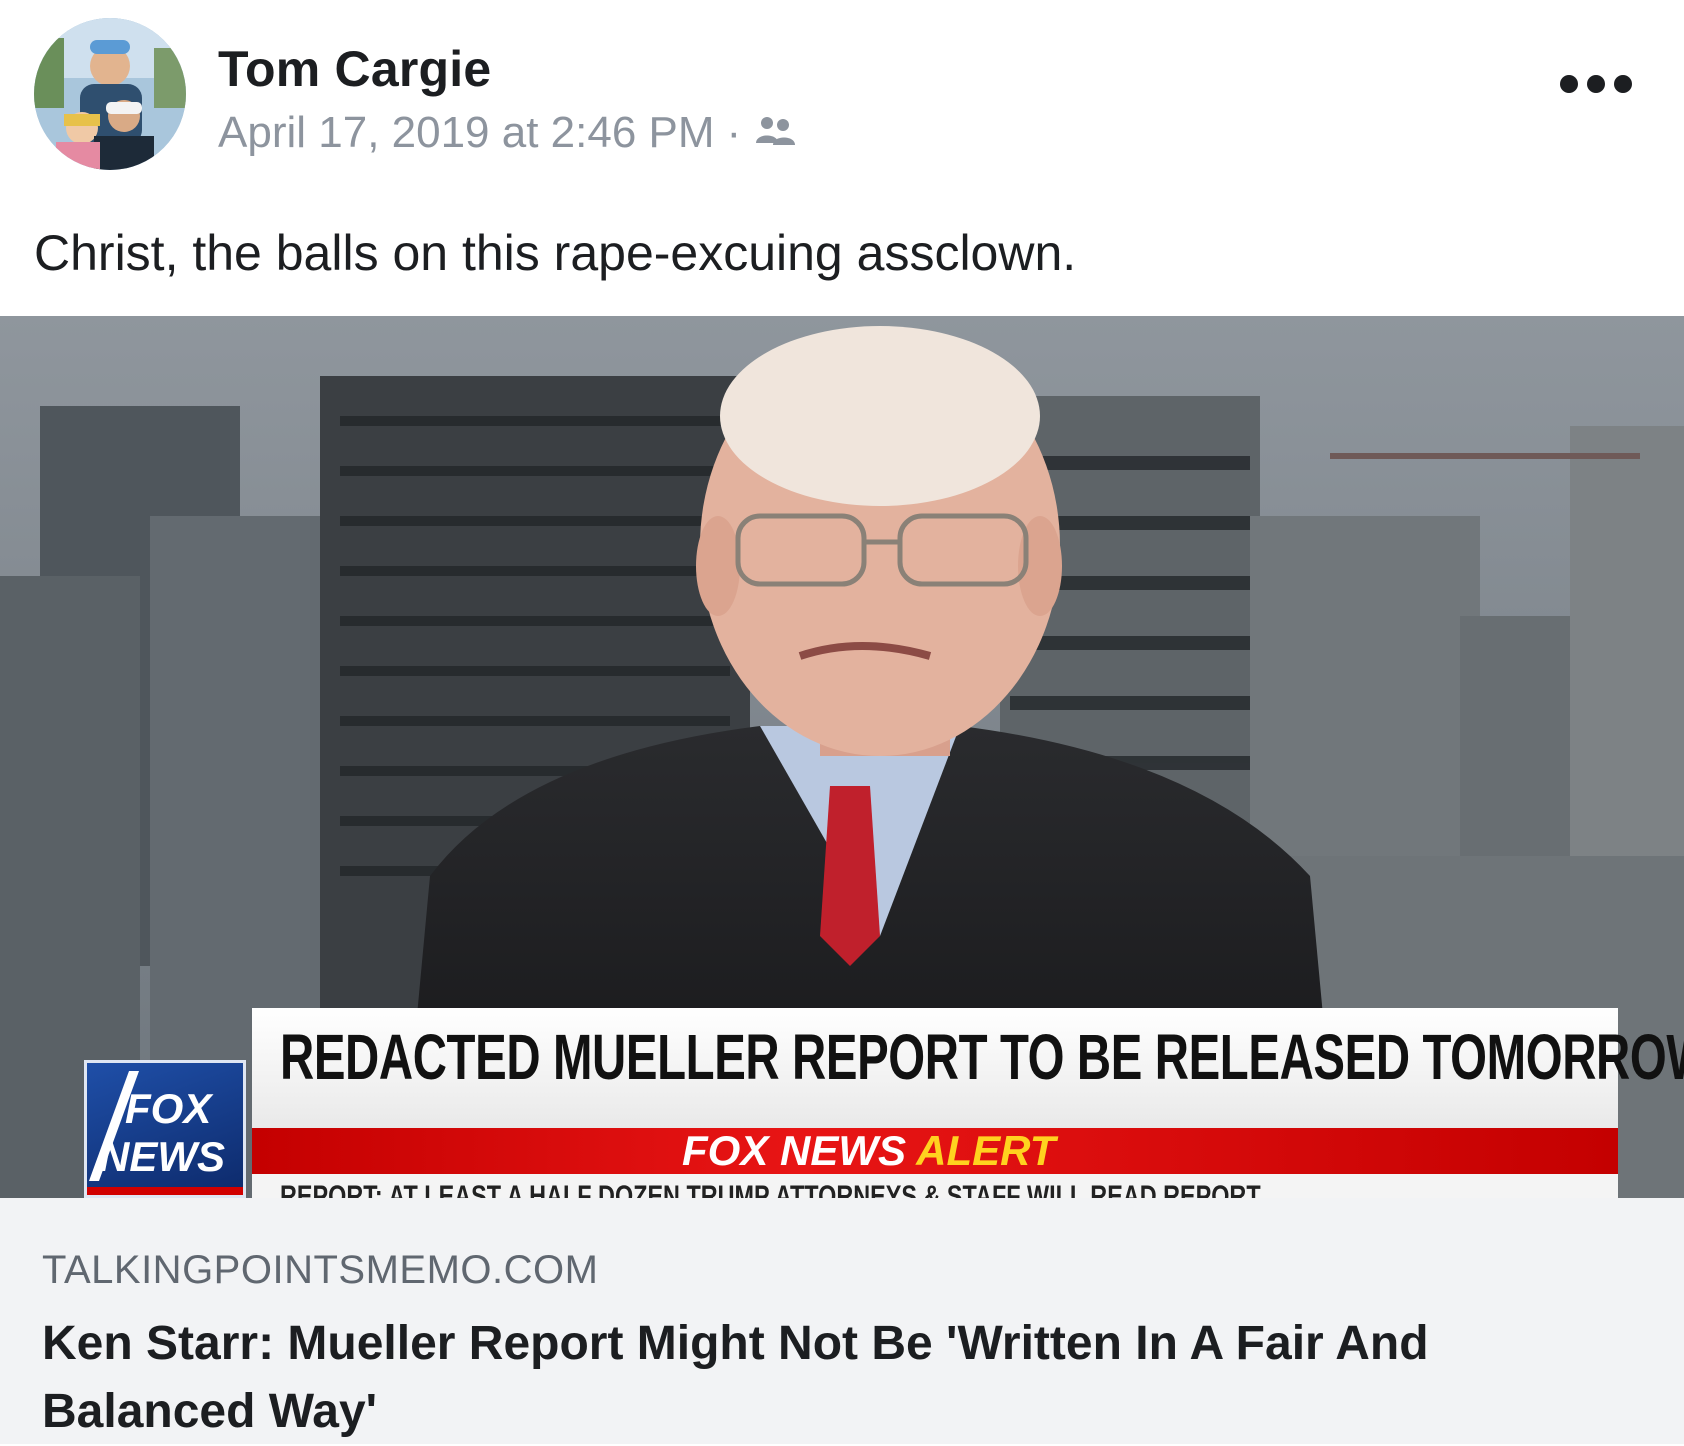 The width and height of the screenshot is (1684, 1446). I want to click on friends-icon, so click(776, 133).